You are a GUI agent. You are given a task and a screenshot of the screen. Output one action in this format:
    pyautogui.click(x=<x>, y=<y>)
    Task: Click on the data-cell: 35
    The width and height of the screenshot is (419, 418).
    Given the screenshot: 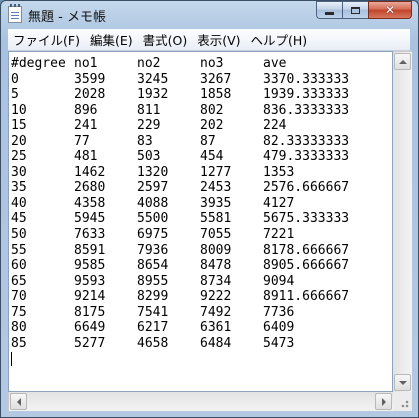 What is the action you would take?
    pyautogui.click(x=19, y=188)
    